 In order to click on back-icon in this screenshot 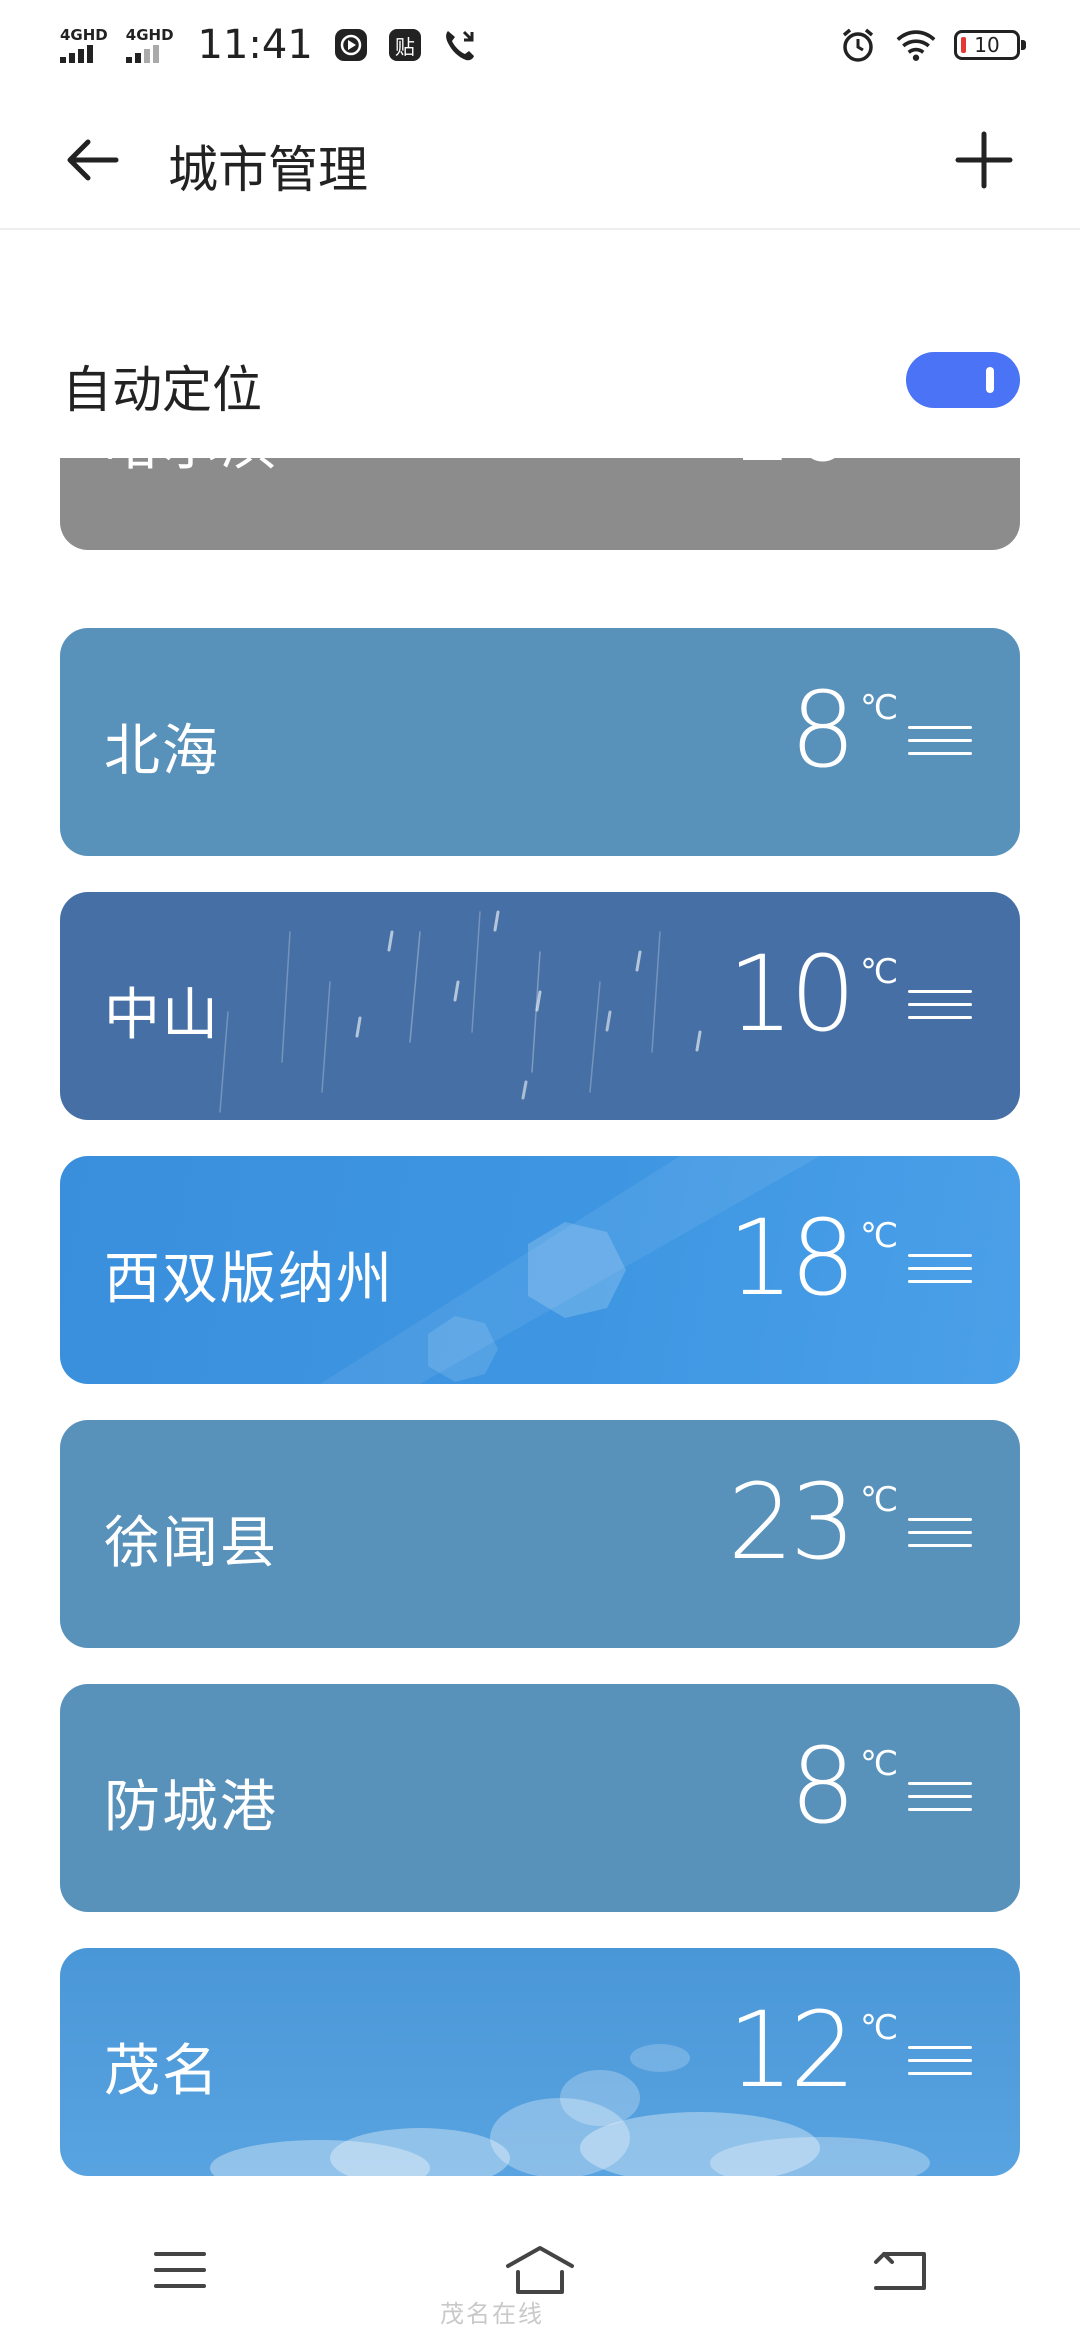, I will do `click(900, 2271)`.